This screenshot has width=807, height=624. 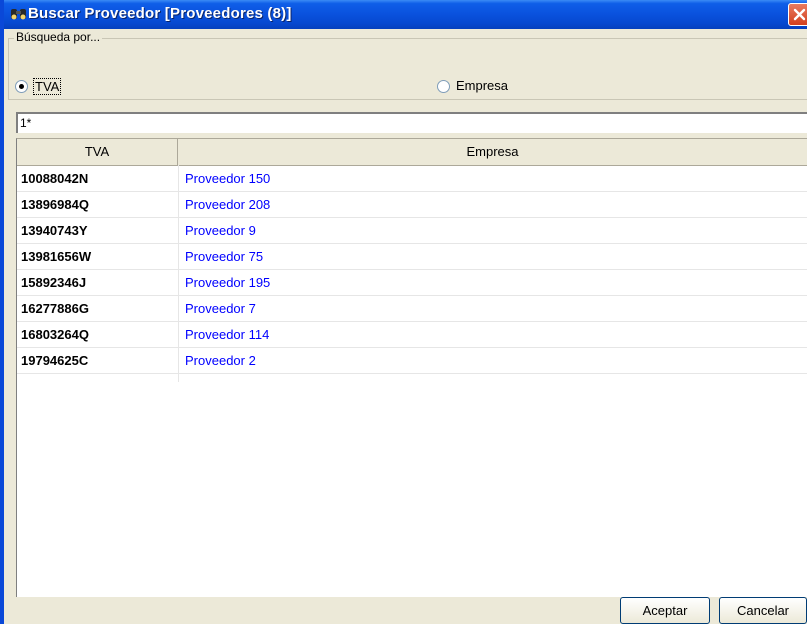 What do you see at coordinates (227, 334) in the screenshot?
I see `cell-empresa: Proveedor 114` at bounding box center [227, 334].